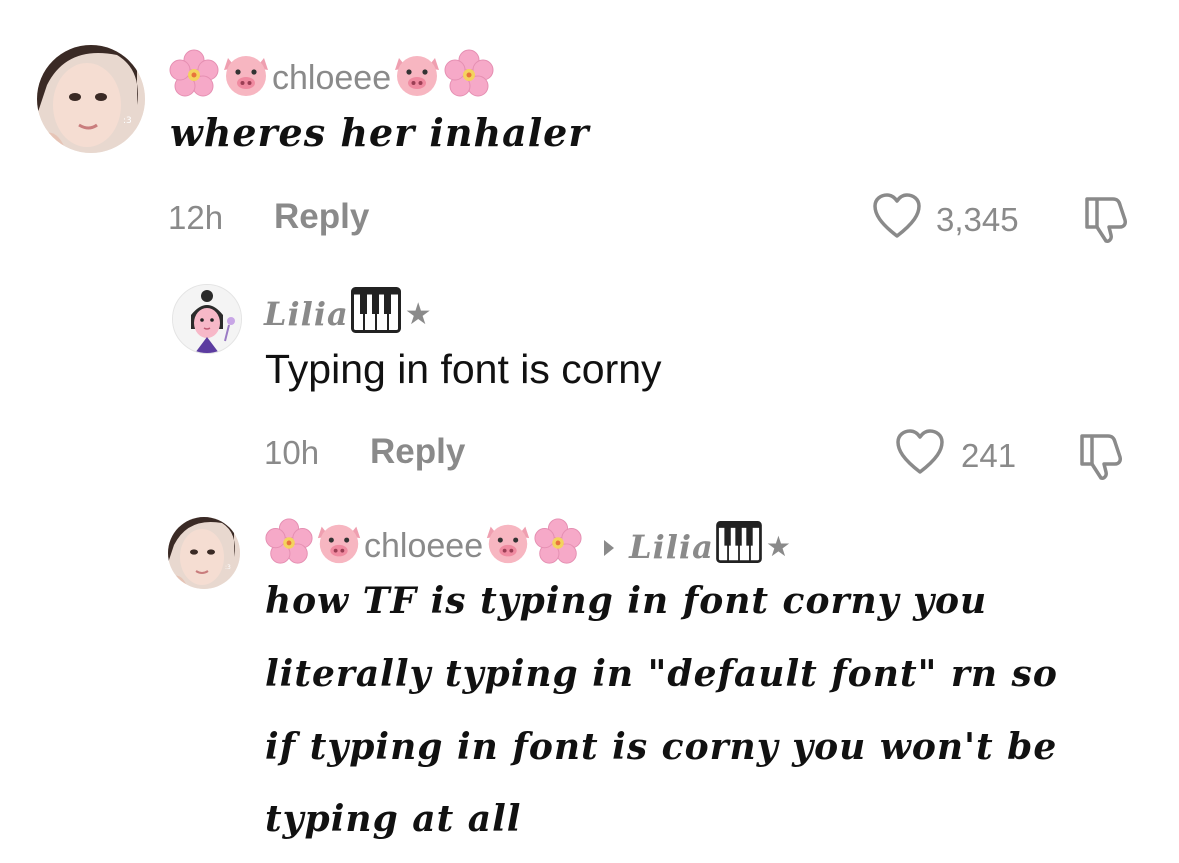 Image resolution: width=1179 pixels, height=863 pixels. Describe the element at coordinates (977, 219) in the screenshot. I see `like-count: 3,345` at that location.